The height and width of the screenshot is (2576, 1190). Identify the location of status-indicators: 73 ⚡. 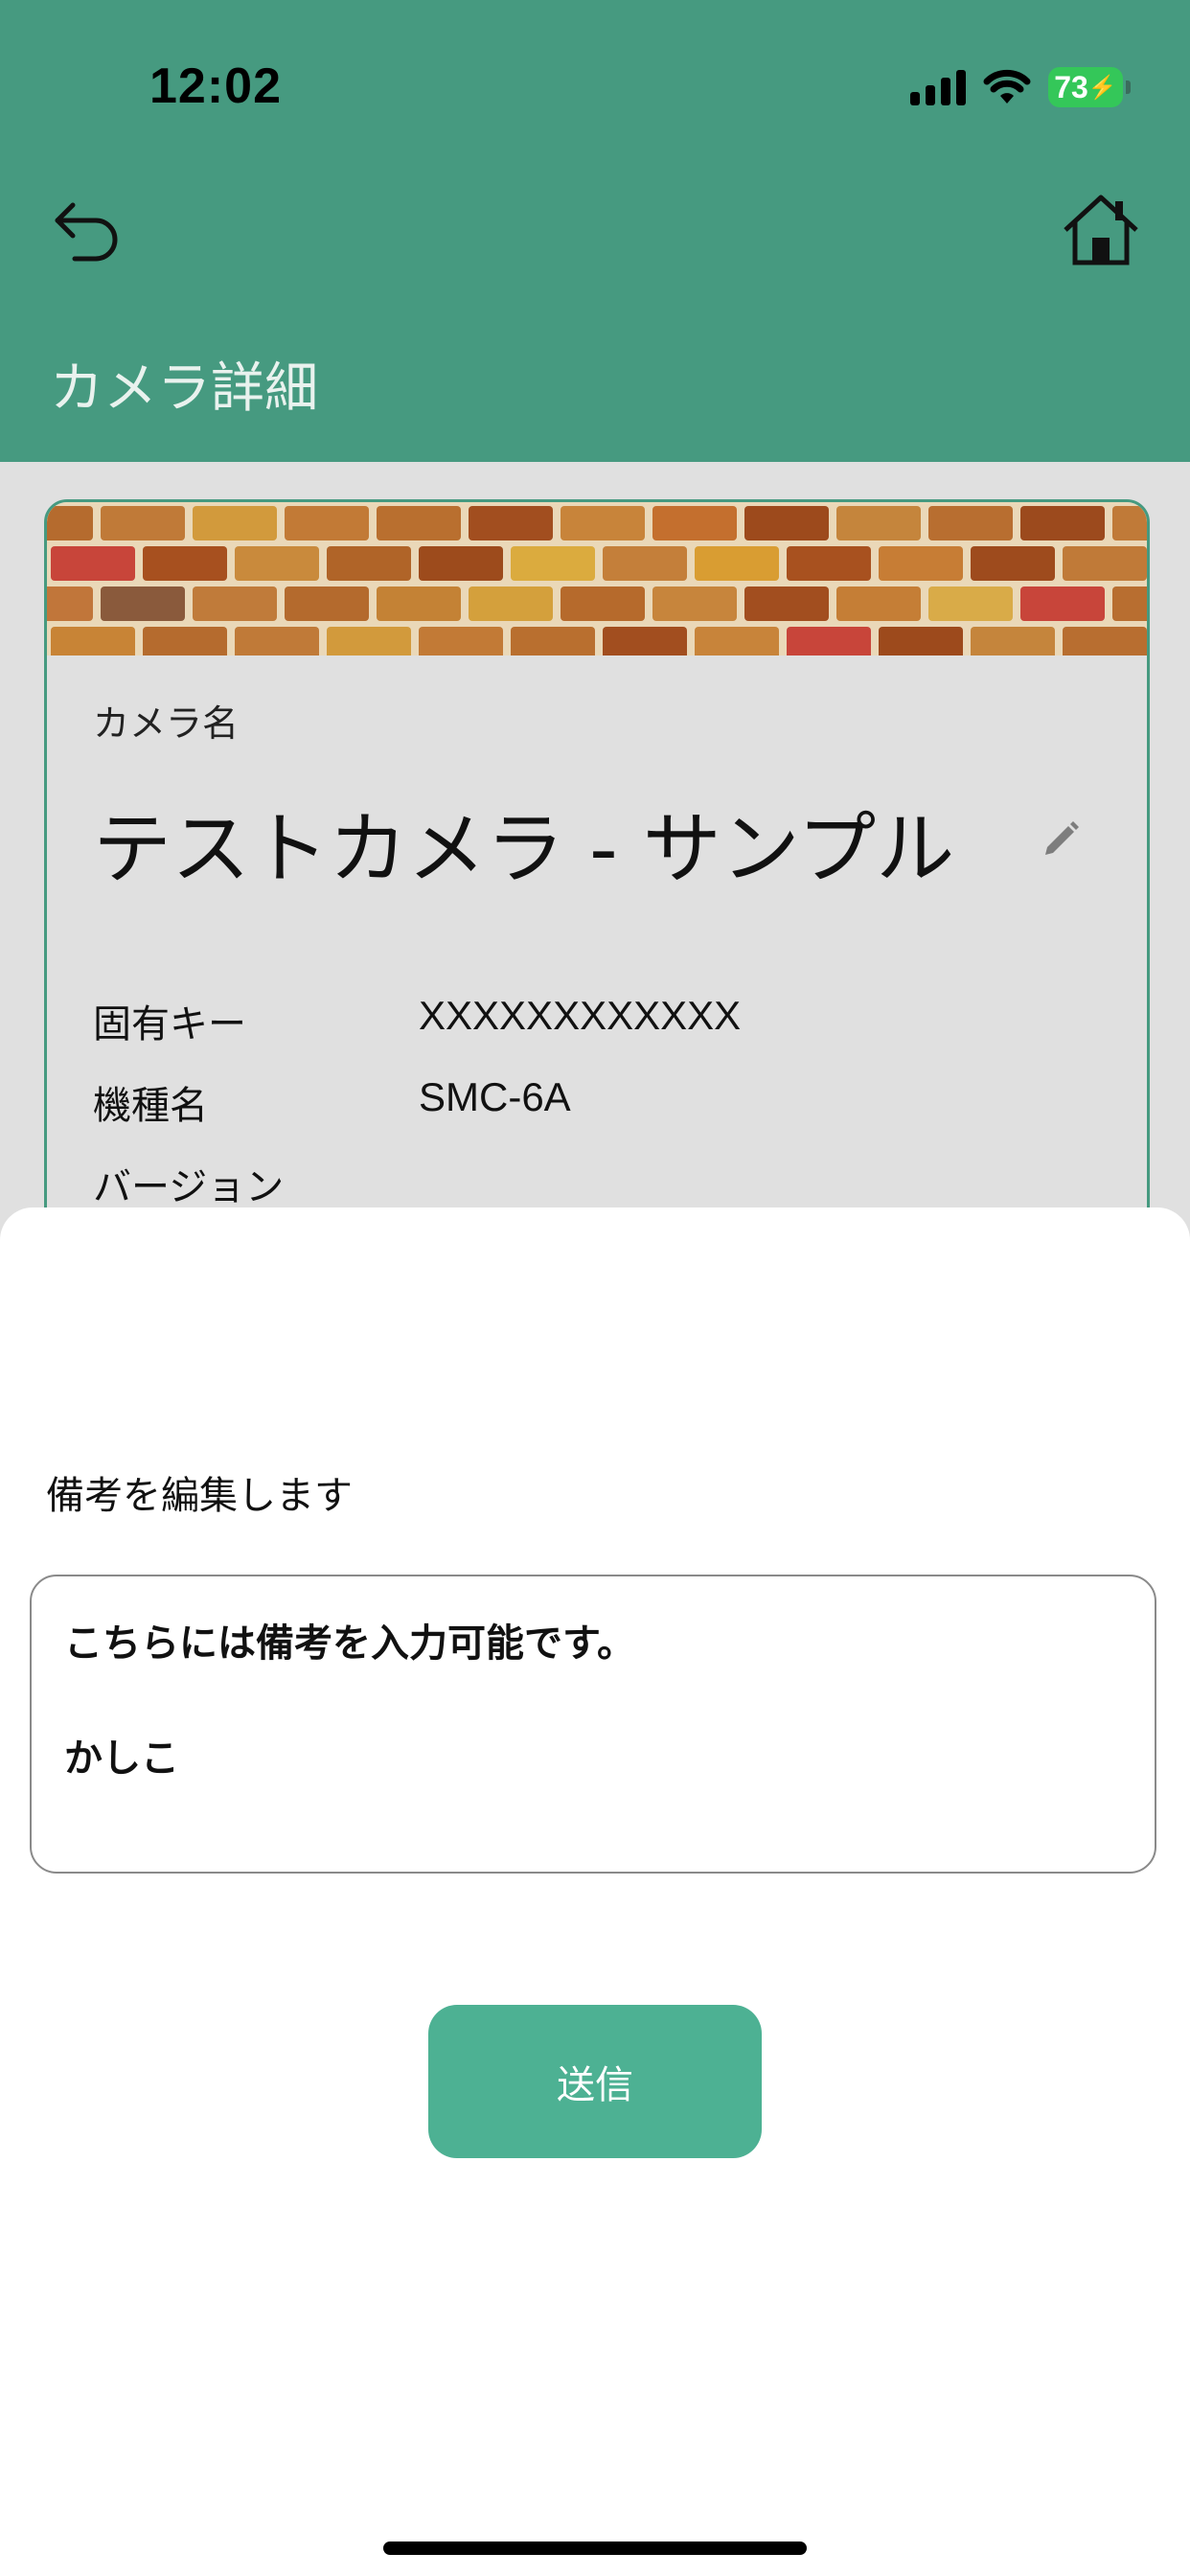
(1020, 87).